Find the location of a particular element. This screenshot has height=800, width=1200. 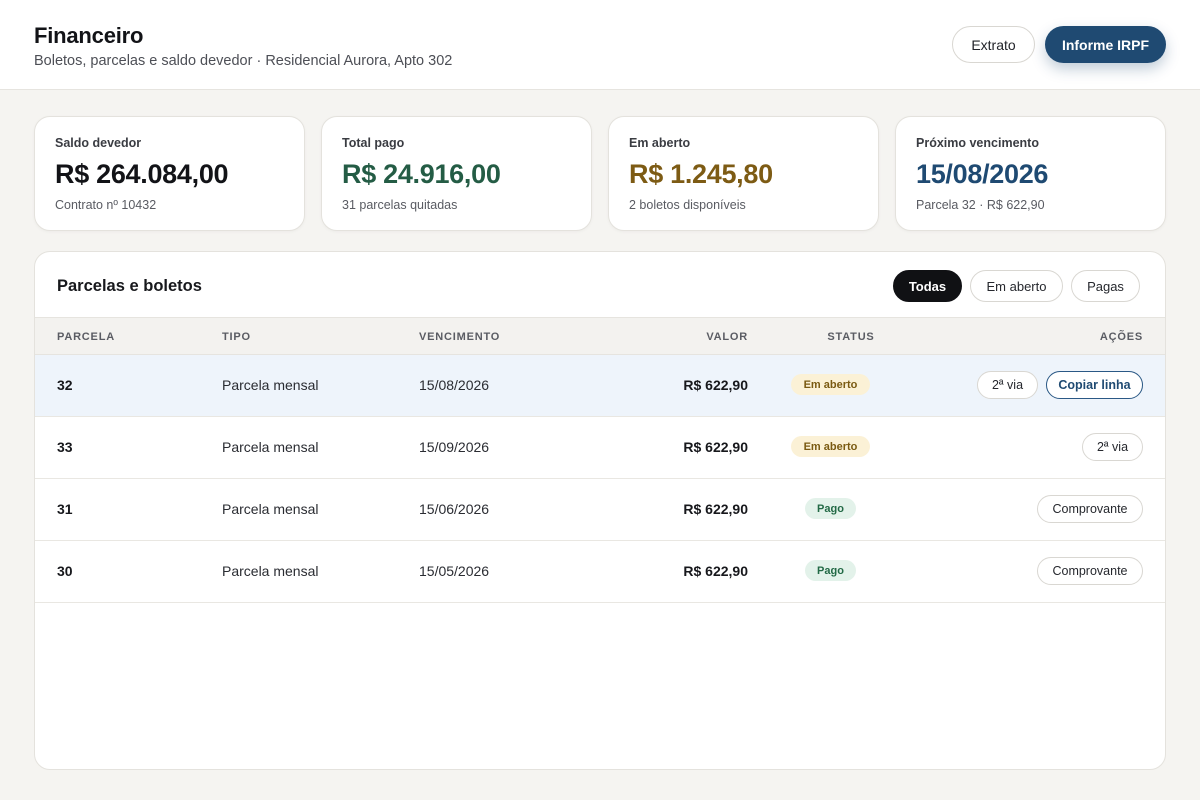

card-value: R$ 24.916,00 is located at coordinates (421, 174).